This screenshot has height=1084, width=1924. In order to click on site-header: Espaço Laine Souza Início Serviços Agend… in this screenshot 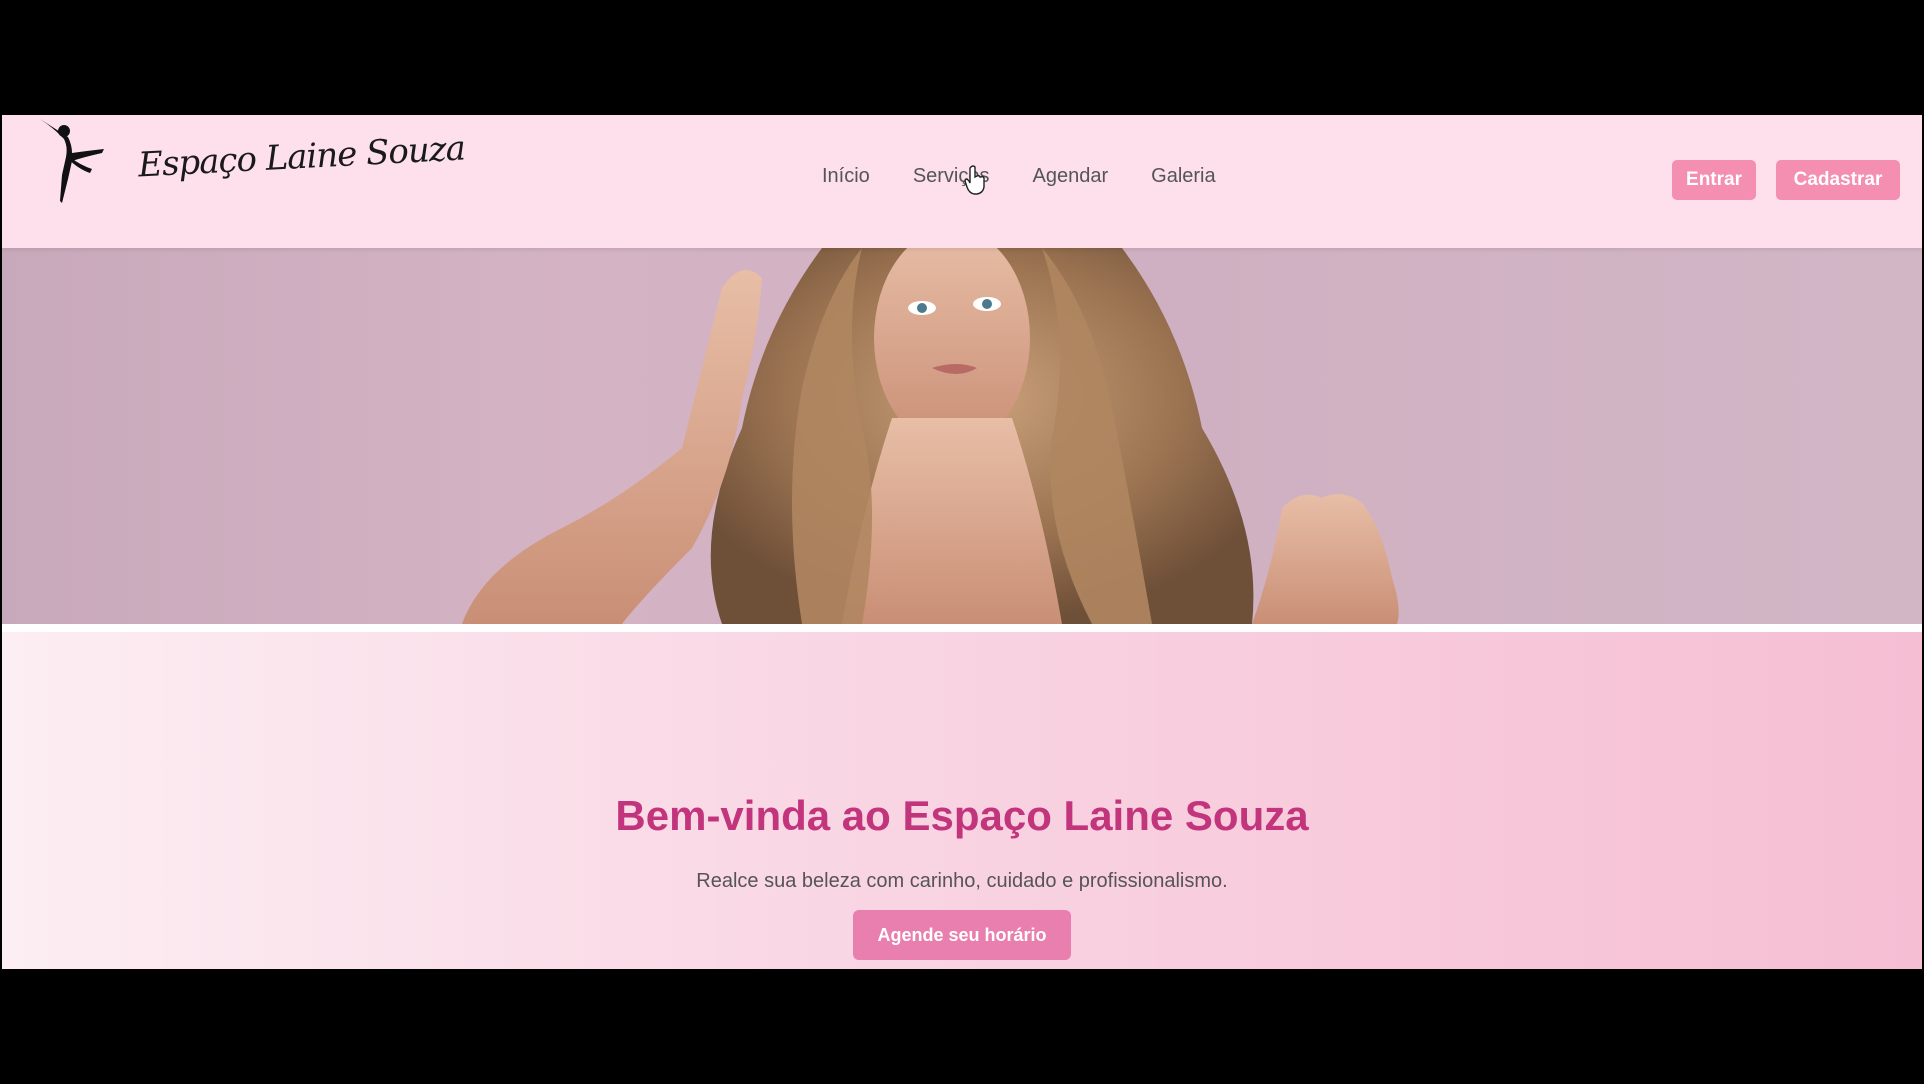, I will do `click(962, 181)`.